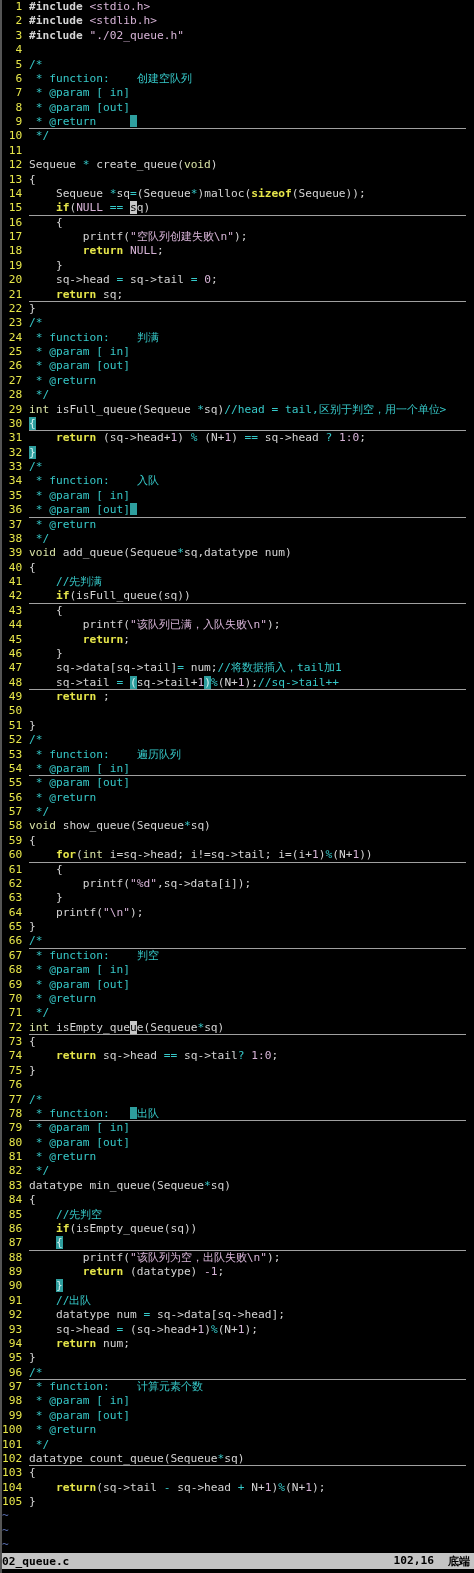 This screenshot has width=474, height=1573. I want to click on line-number: 70, so click(15, 999).